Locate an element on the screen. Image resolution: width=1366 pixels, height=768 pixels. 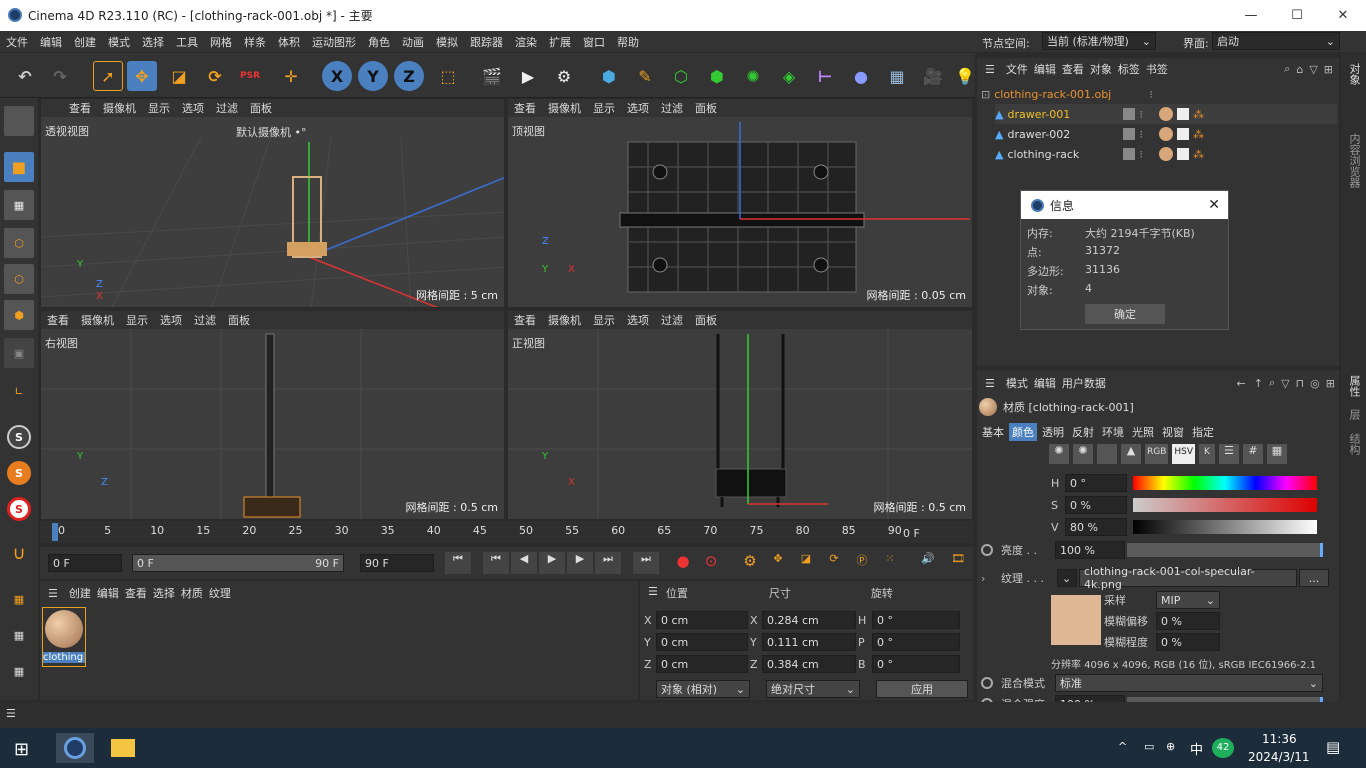
sound-icon: 🔊 is located at coordinates (928, 563).